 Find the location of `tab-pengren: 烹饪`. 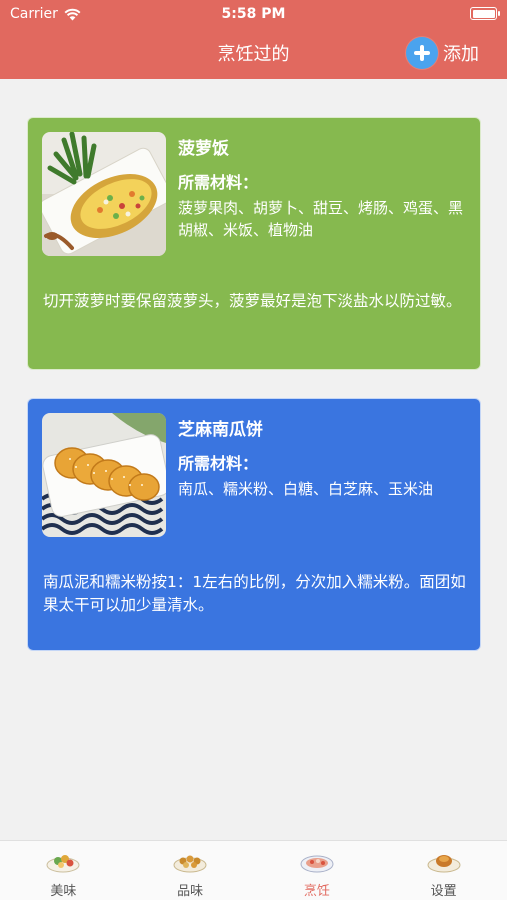

tab-pengren: 烹饪 is located at coordinates (317, 870).